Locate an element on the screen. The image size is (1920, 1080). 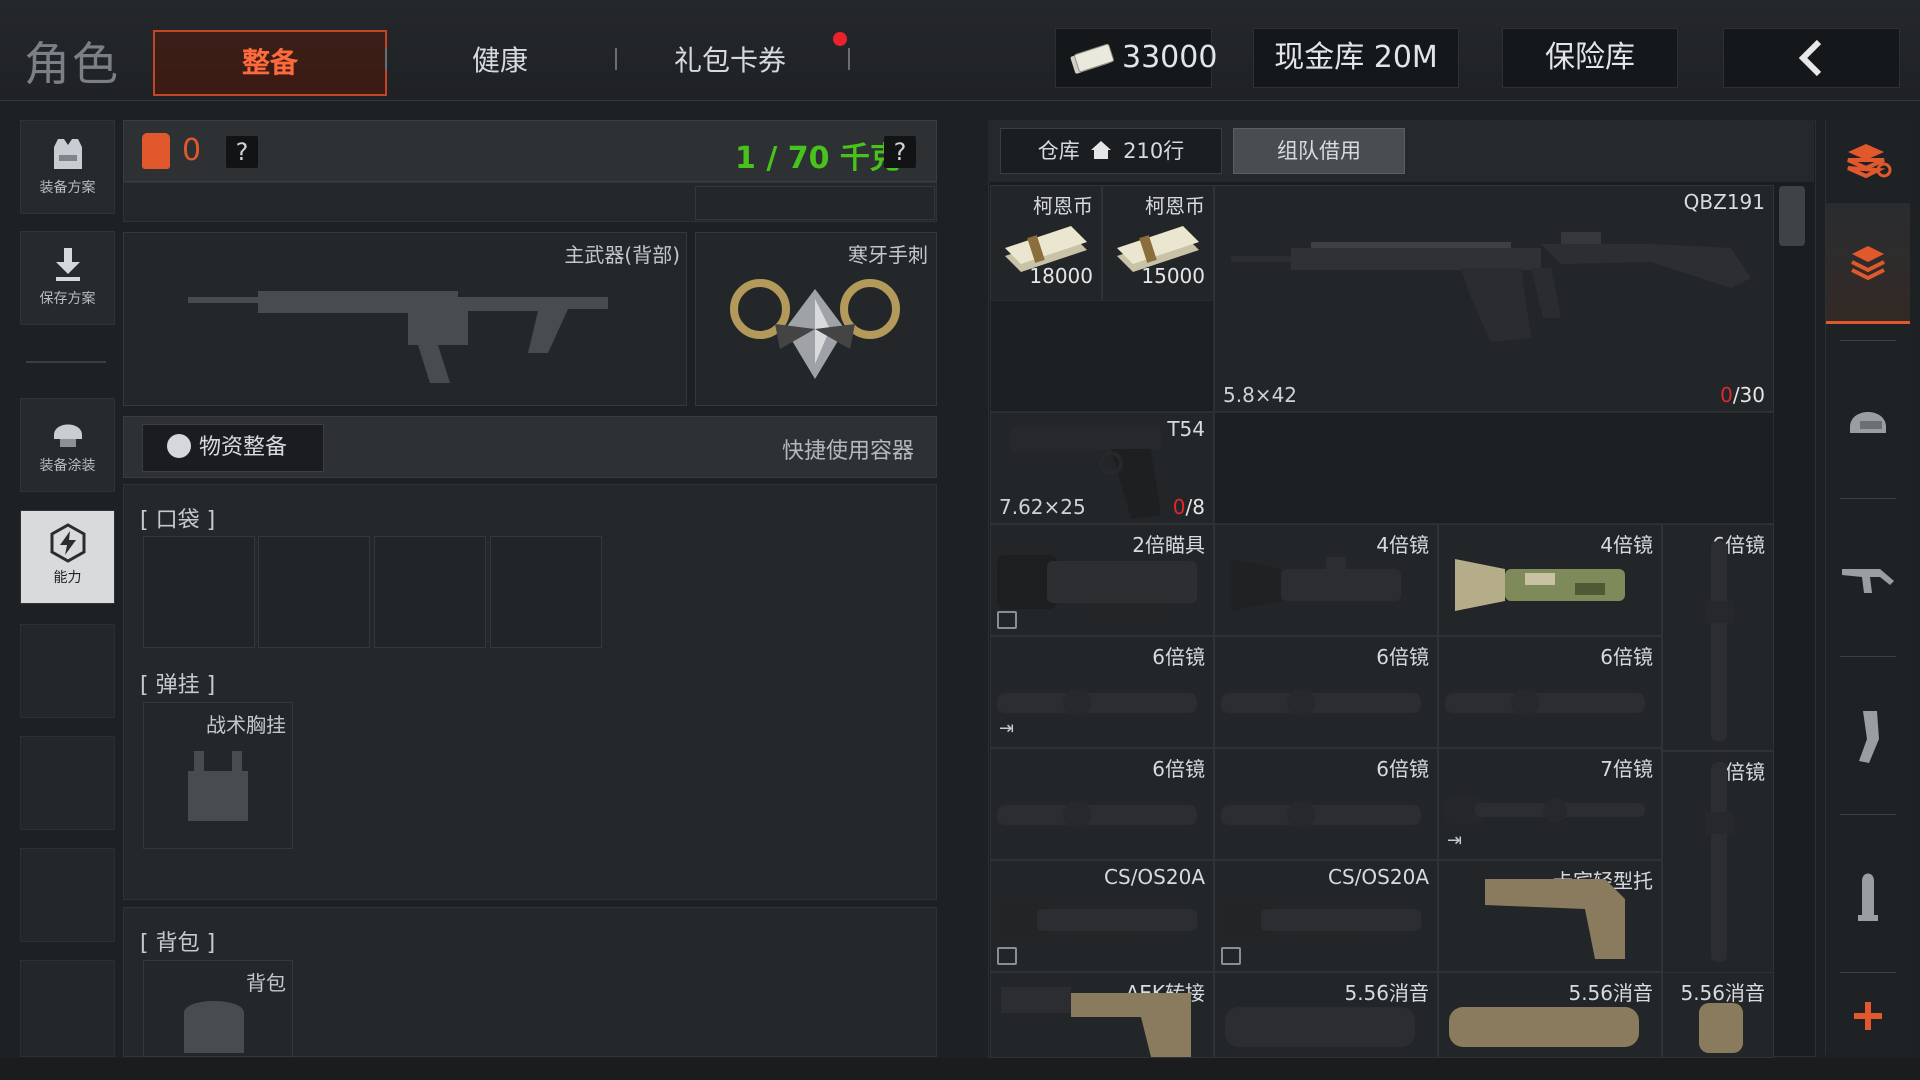
item-scope-7x: 7倍镜 is located at coordinates (1718, 862).